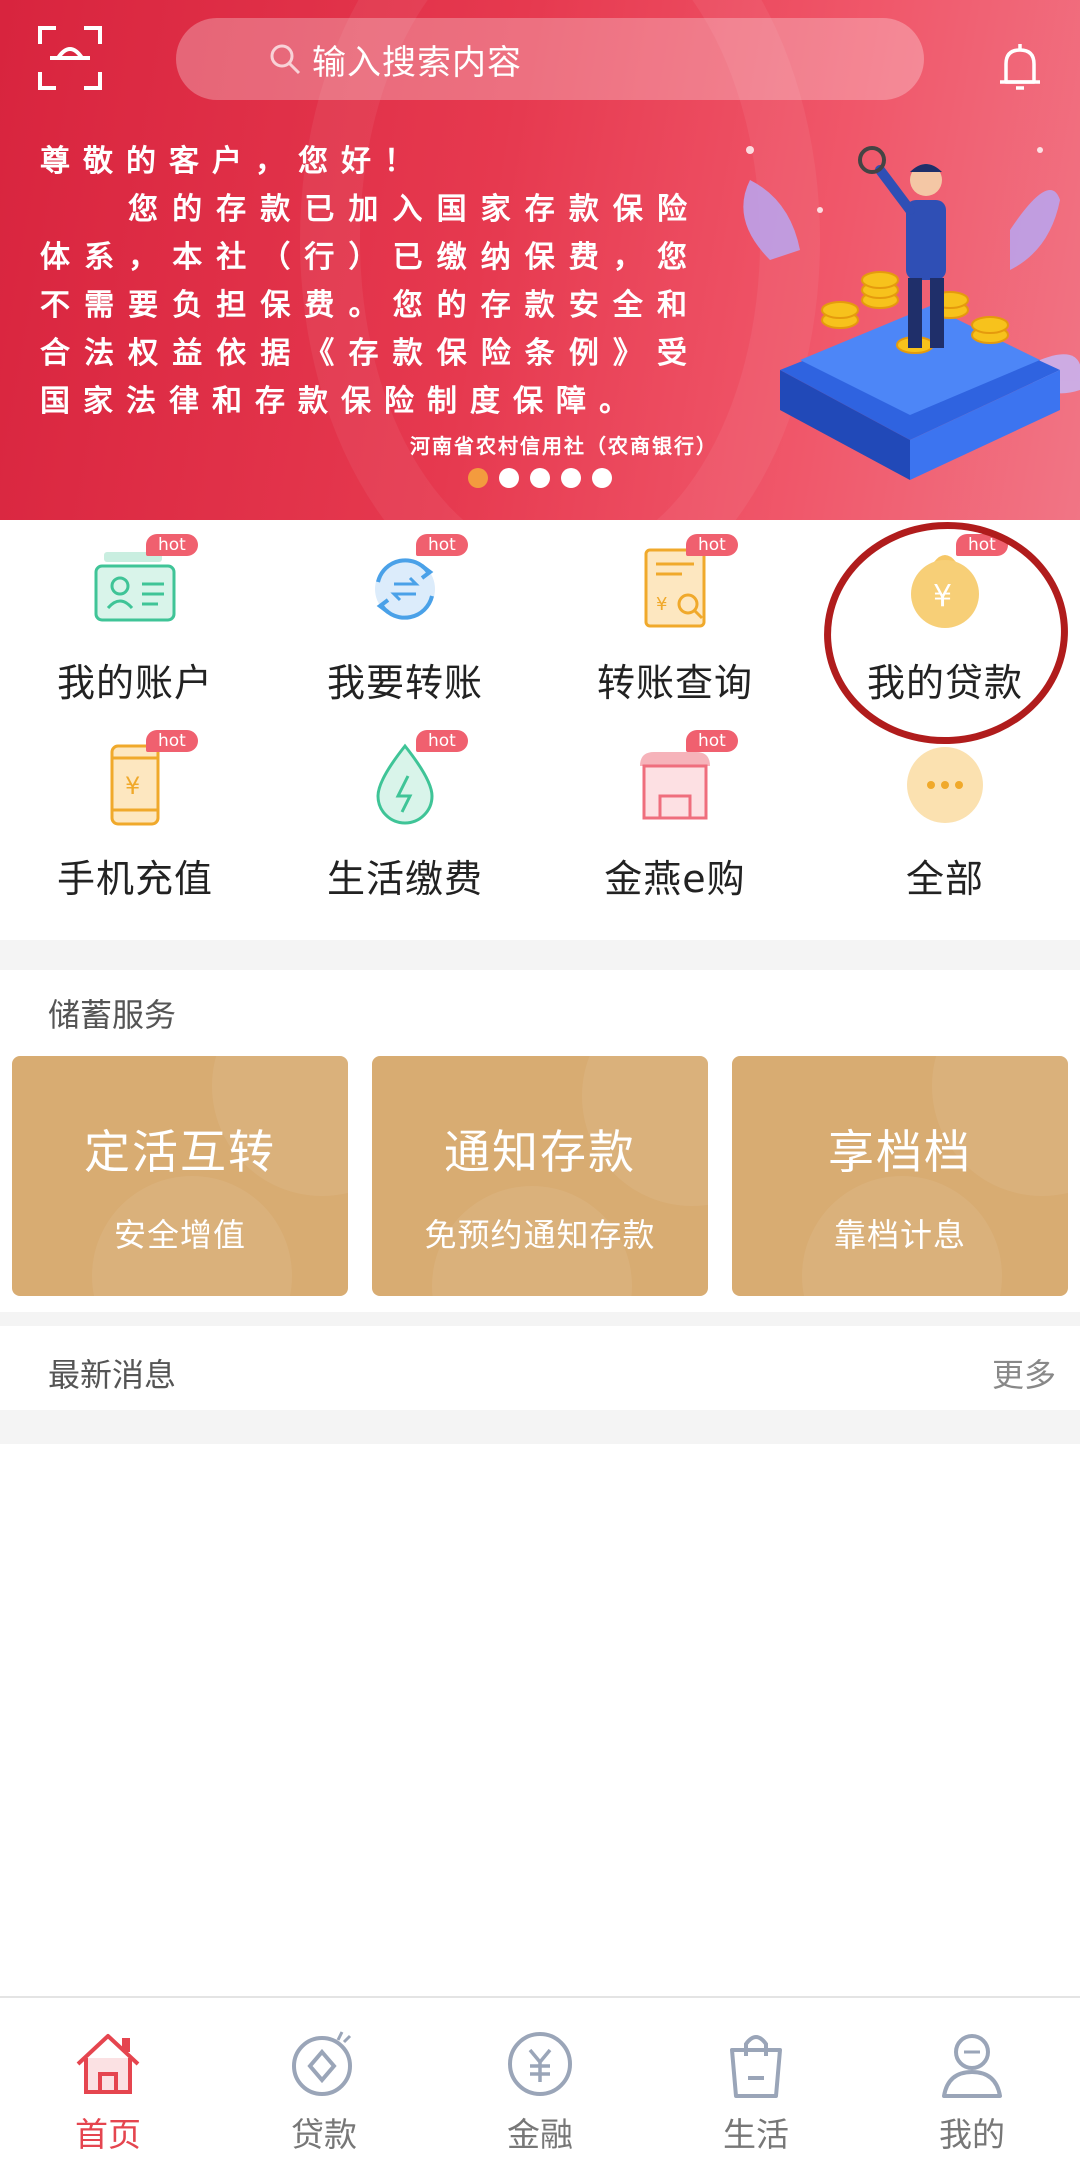 This screenshot has height=2164, width=1080. I want to click on notice-greeting: 尊敬的客户，您好！, so click(233, 161).